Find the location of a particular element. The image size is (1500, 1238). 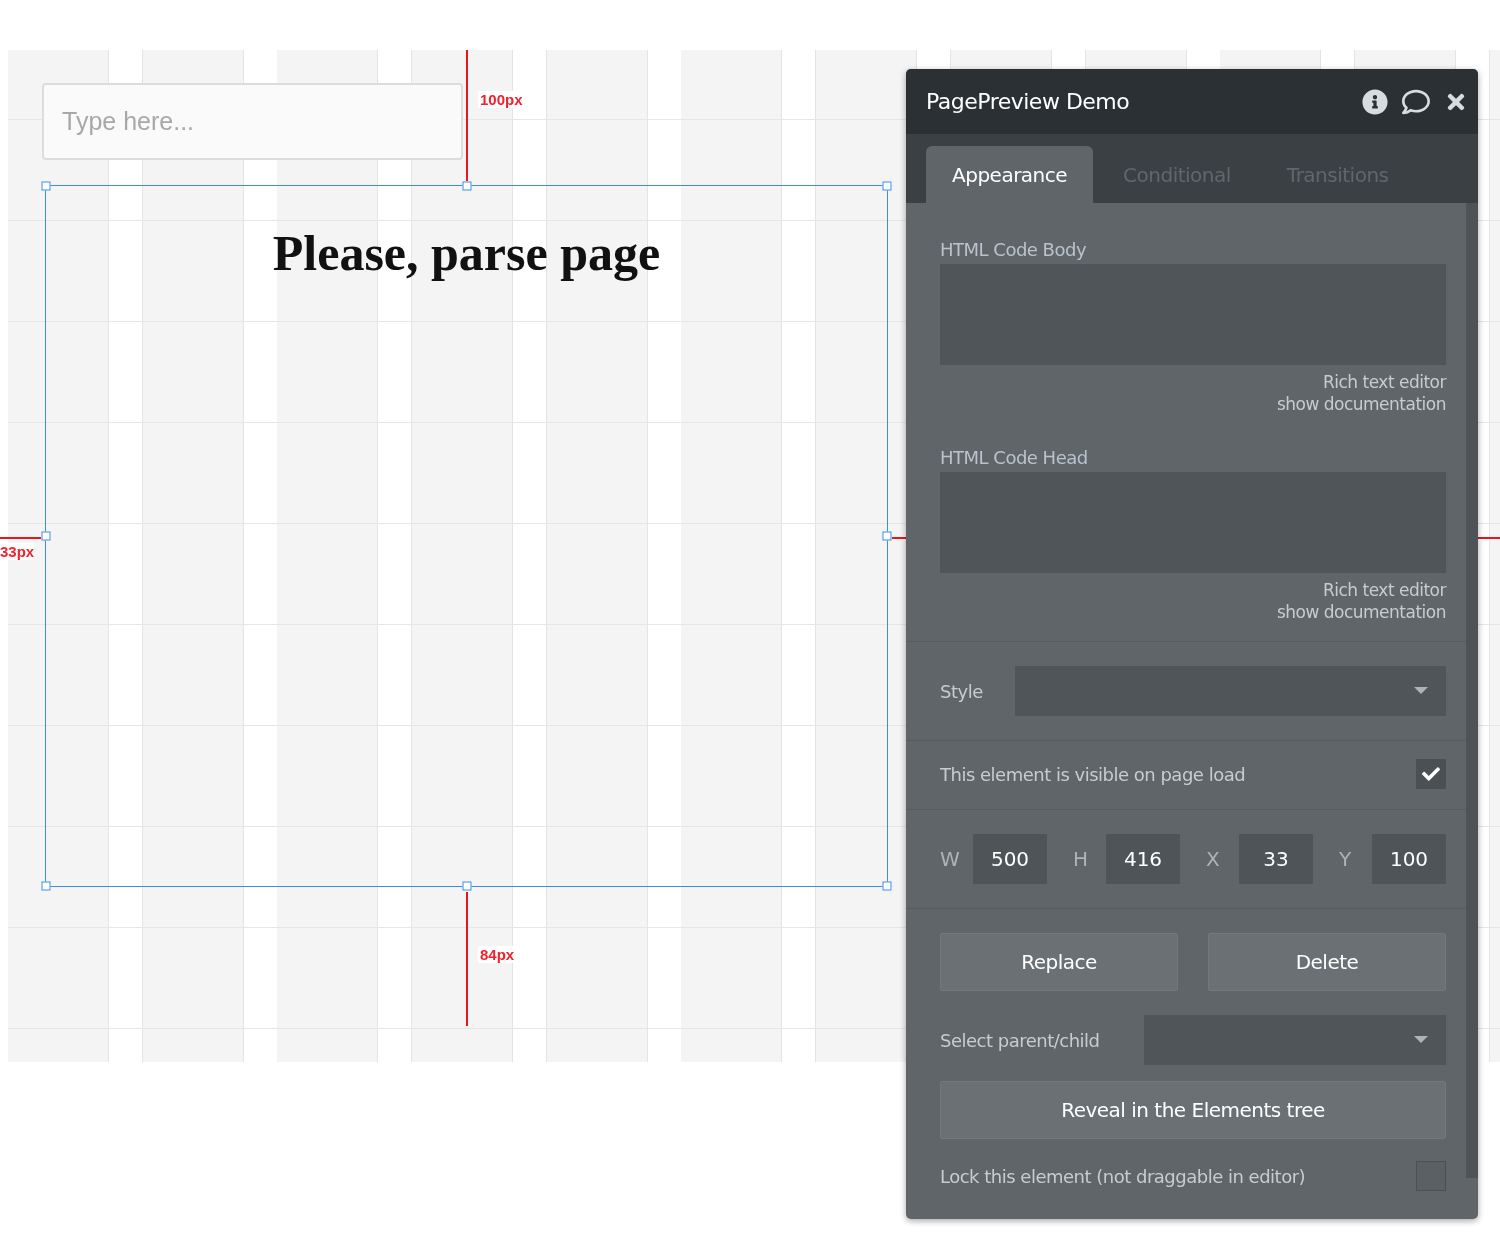

action-button: Replace is located at coordinates (1059, 962).